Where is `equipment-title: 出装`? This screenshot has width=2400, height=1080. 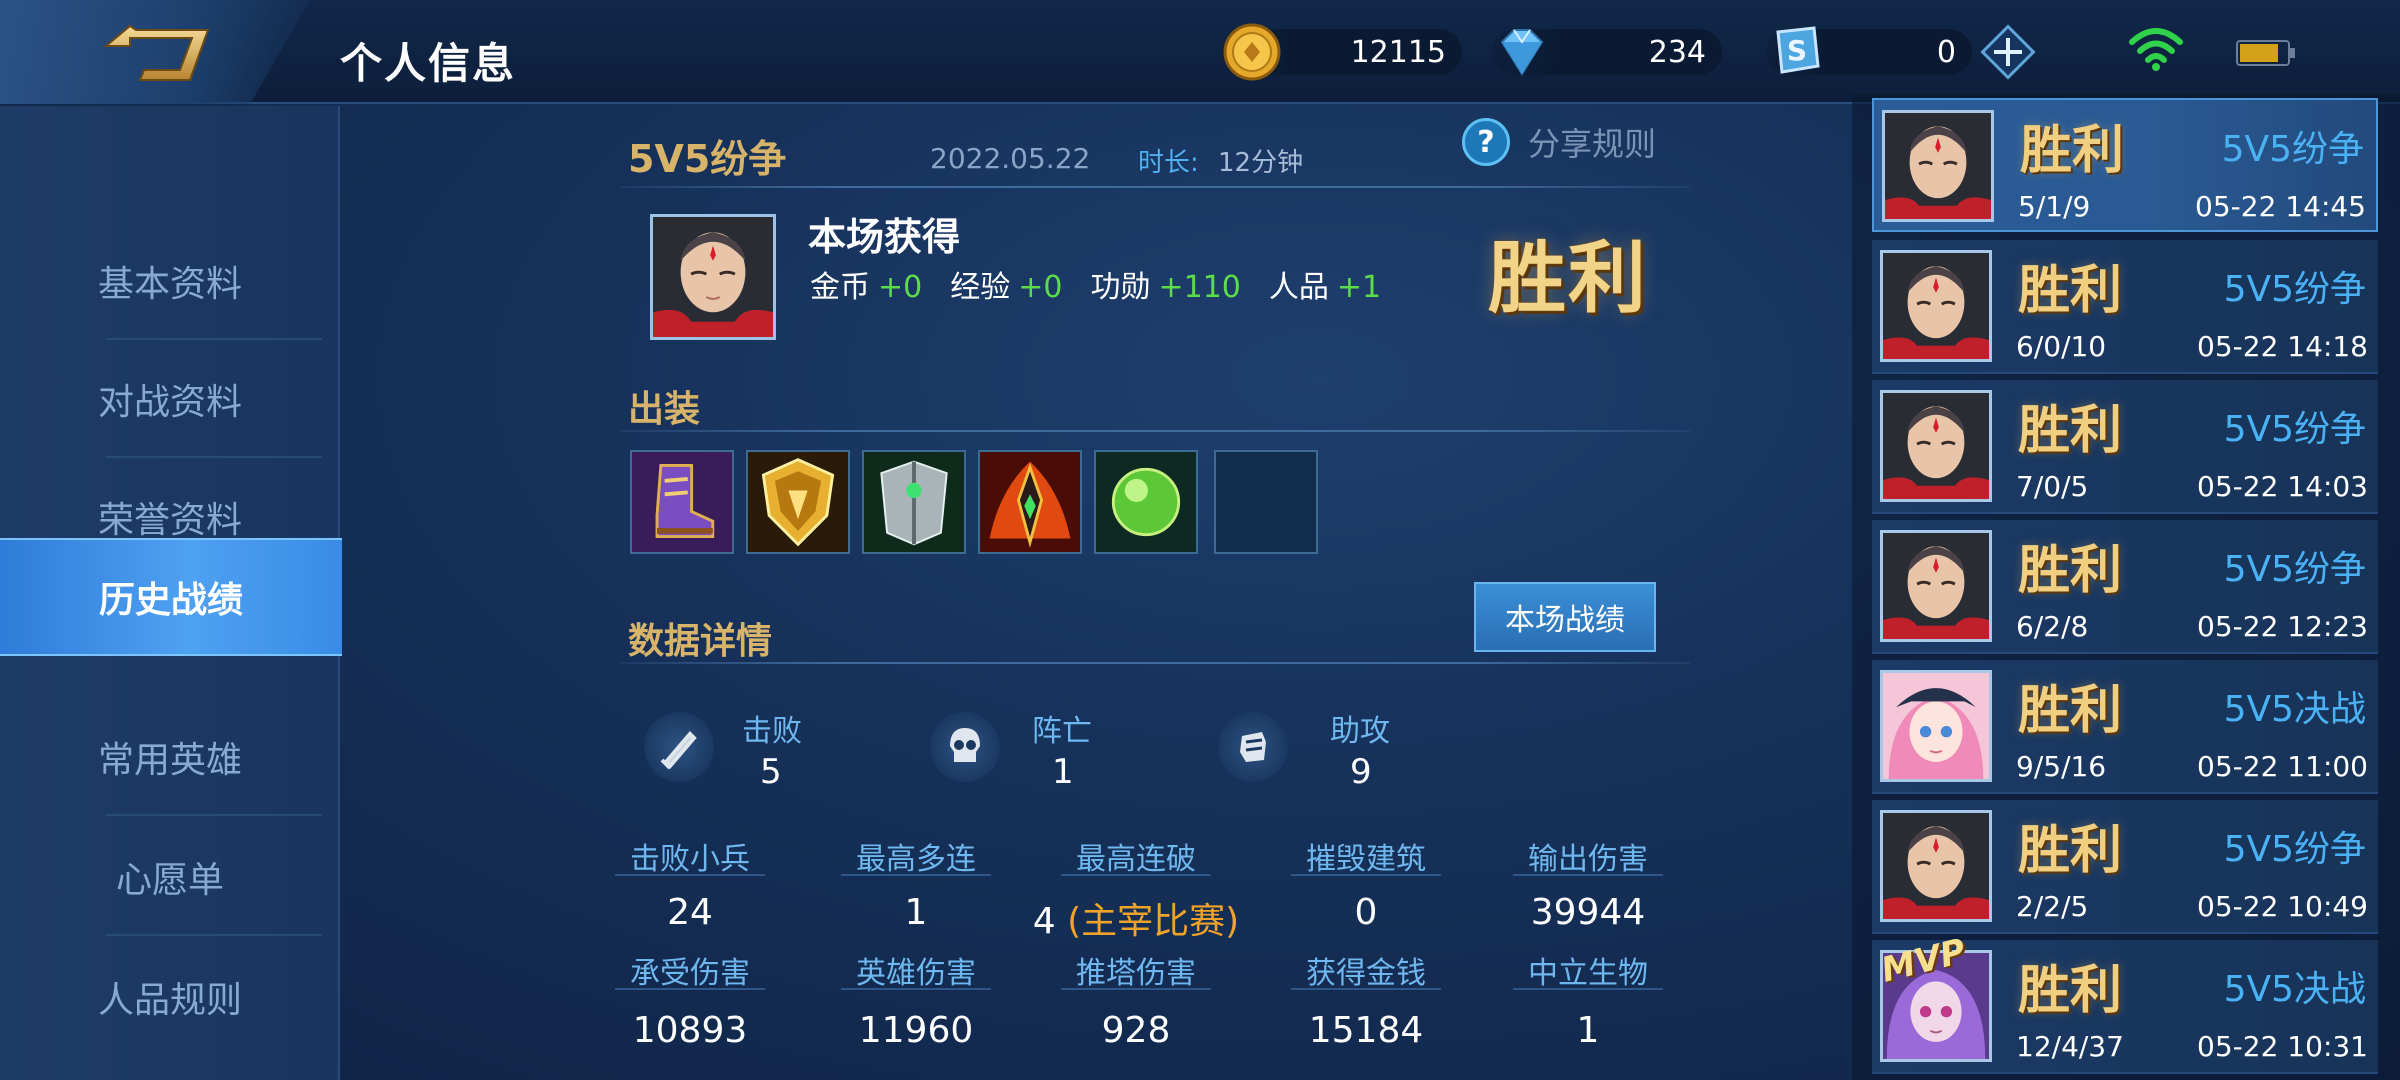 equipment-title: 出装 is located at coordinates (664, 409).